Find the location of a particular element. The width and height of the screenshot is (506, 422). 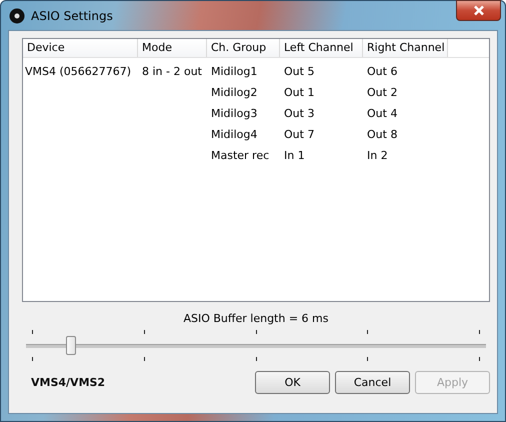

table-cell: Out 8 is located at coordinates (382, 134).